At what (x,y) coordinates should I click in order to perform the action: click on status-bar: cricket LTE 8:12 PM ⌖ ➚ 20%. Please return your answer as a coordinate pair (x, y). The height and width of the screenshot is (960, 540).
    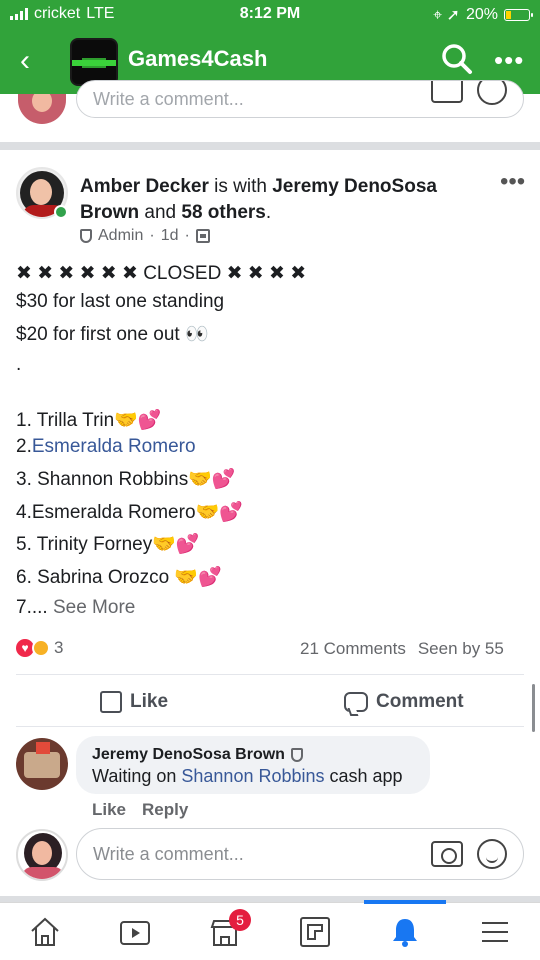
    Looking at the image, I should click on (270, 15).